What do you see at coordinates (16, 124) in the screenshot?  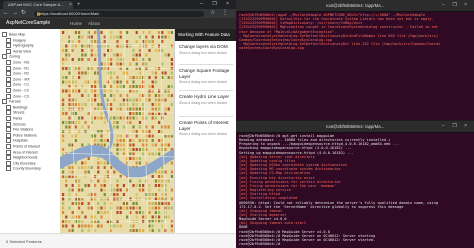 I see `layer-item: Schools` at bounding box center [16, 124].